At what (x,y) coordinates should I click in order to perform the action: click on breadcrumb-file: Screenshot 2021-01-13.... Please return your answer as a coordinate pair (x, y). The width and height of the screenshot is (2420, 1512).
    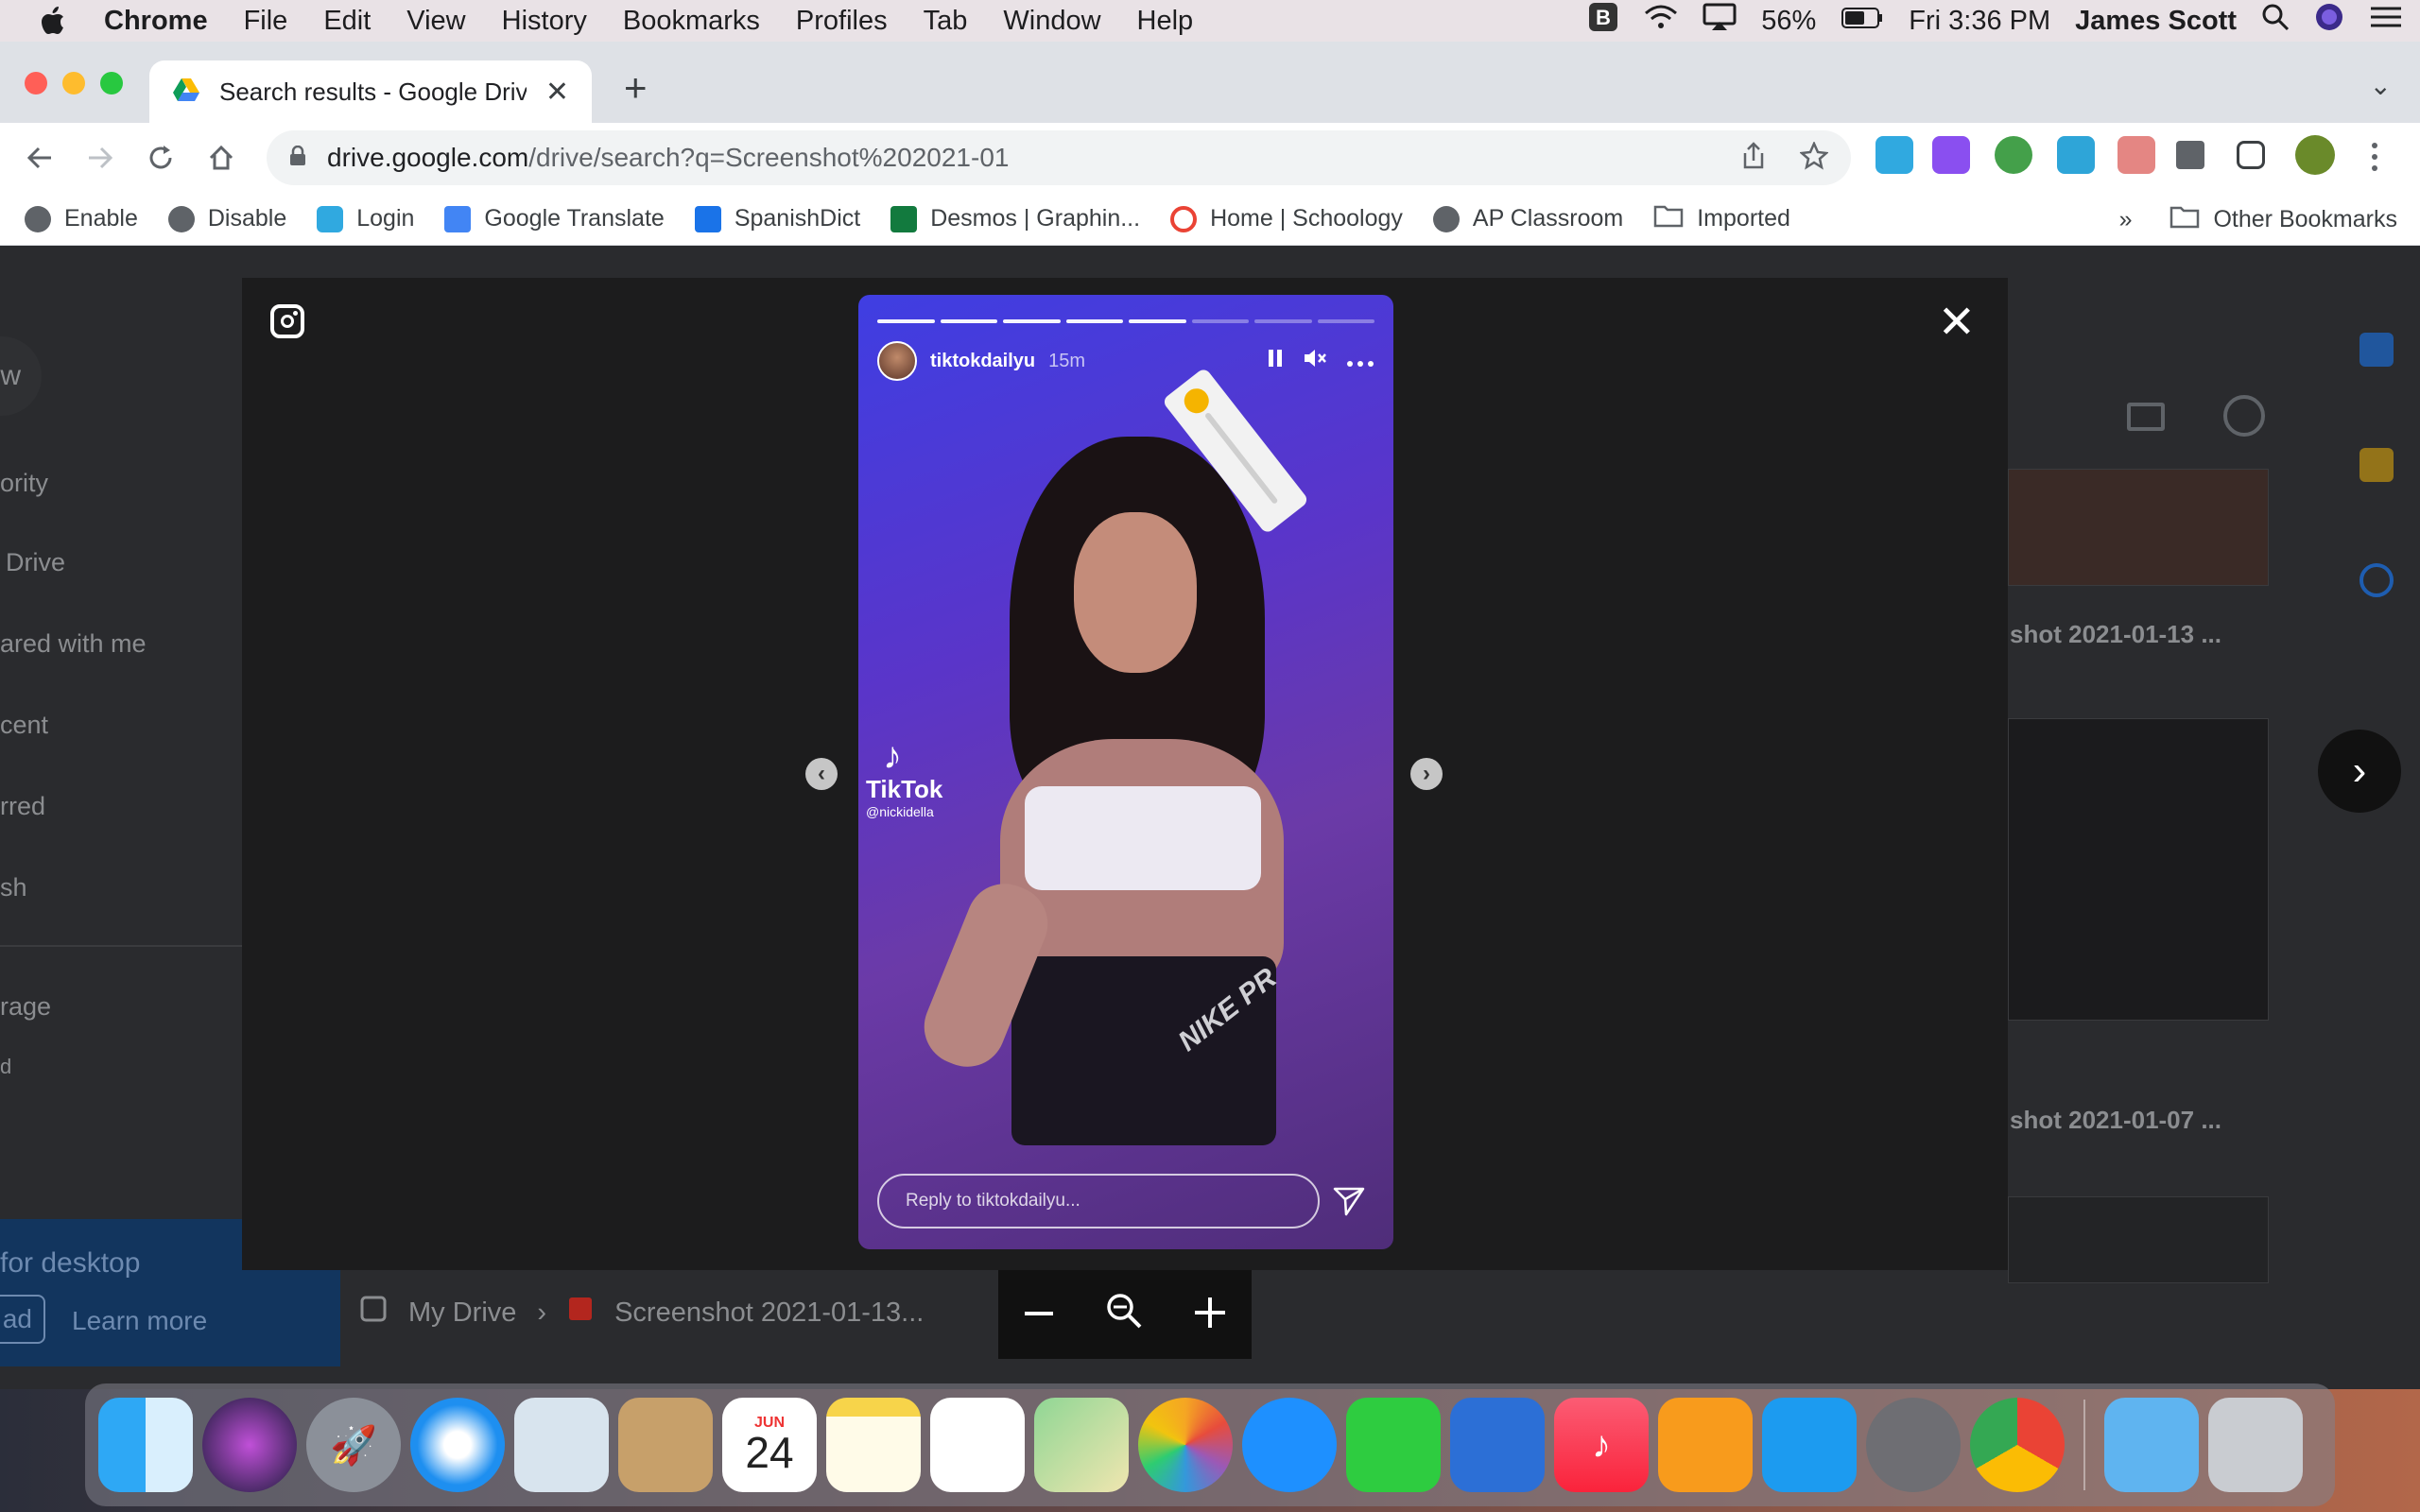
    Looking at the image, I should click on (769, 1313).